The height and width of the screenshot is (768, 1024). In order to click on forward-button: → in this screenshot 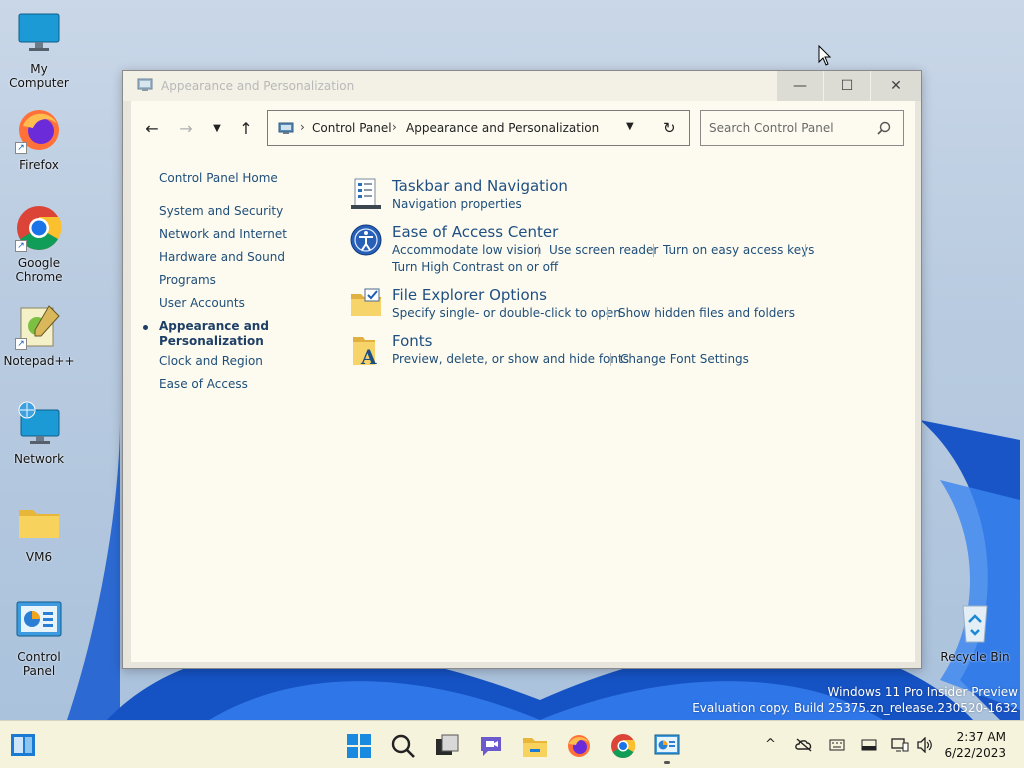, I will do `click(186, 128)`.